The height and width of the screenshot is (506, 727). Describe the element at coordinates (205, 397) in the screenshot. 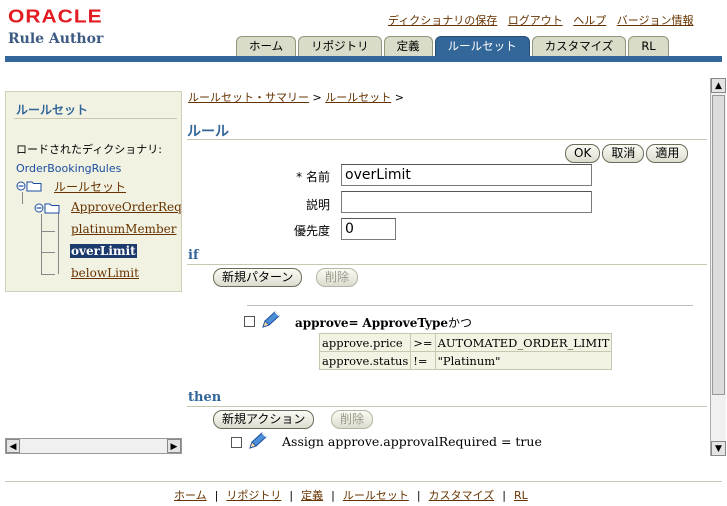

I see `then-section-title: then` at that location.